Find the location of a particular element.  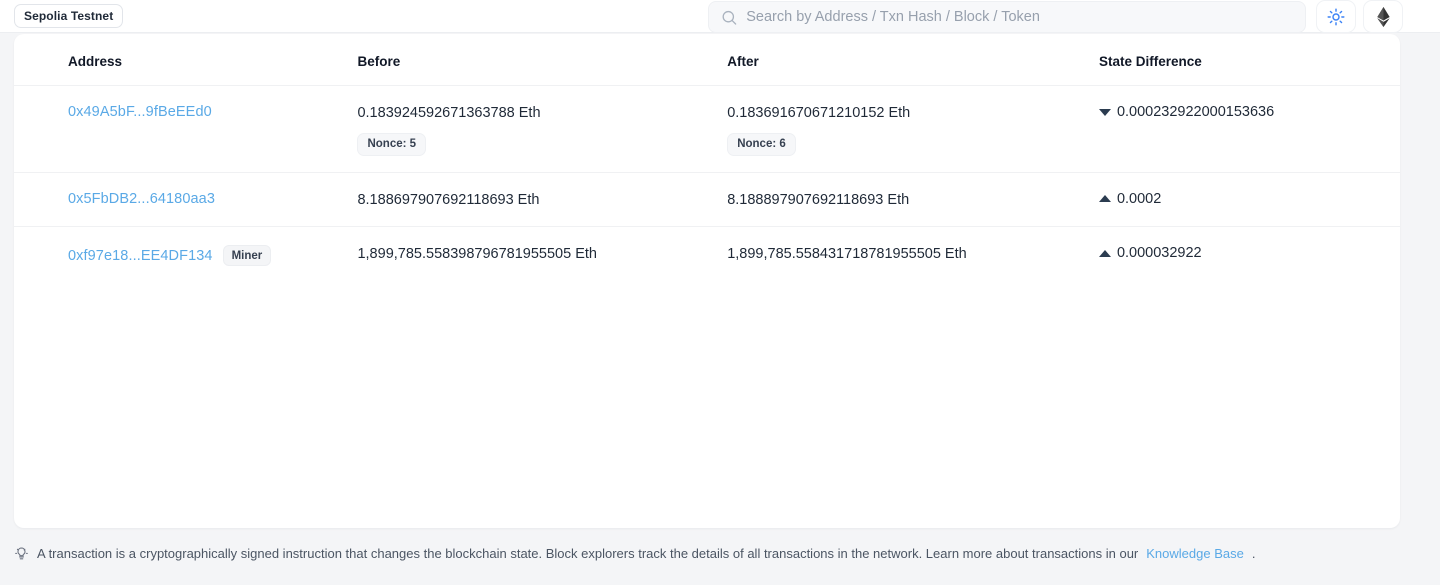

footer-text-end: . is located at coordinates (1253, 553).